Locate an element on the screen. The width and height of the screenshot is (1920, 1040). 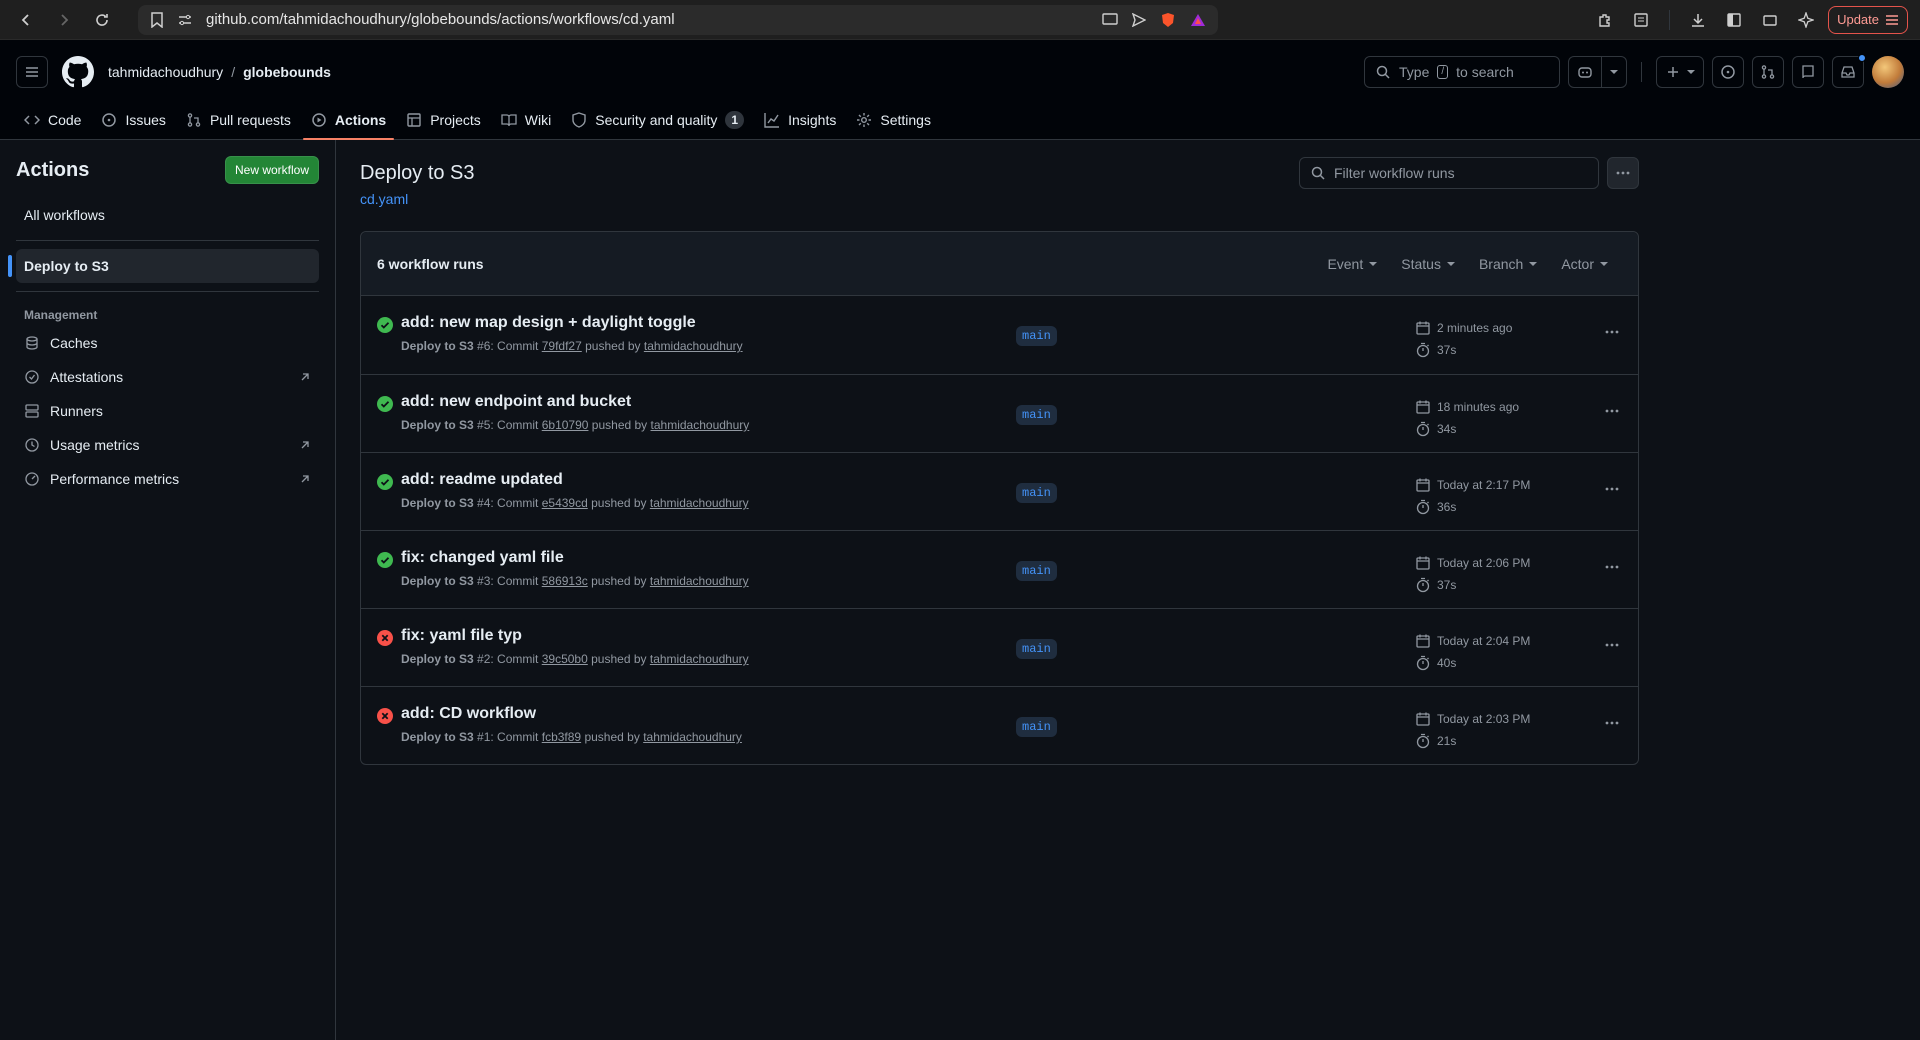
download-icon is located at coordinates (1698, 20).